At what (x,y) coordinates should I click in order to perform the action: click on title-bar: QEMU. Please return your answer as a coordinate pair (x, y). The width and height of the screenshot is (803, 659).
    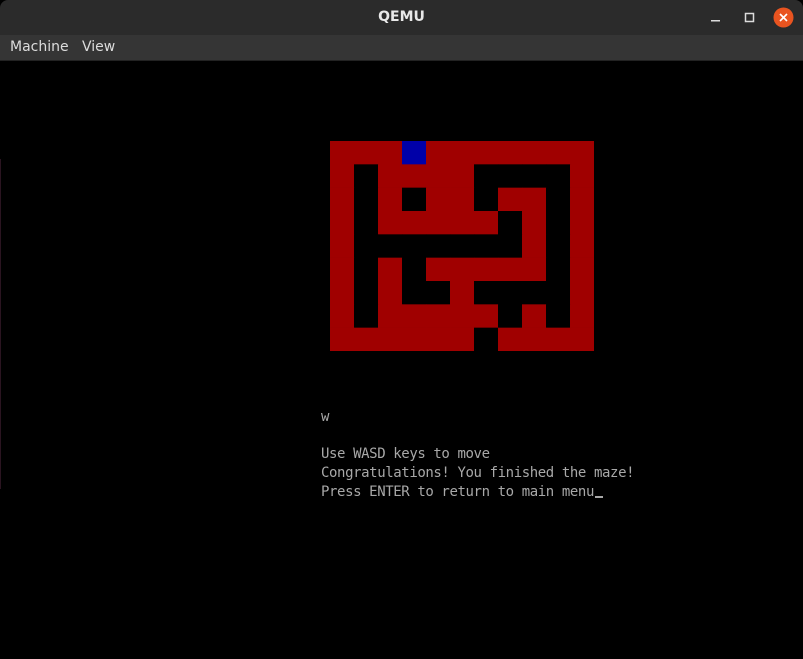
    Looking at the image, I should click on (401, 17).